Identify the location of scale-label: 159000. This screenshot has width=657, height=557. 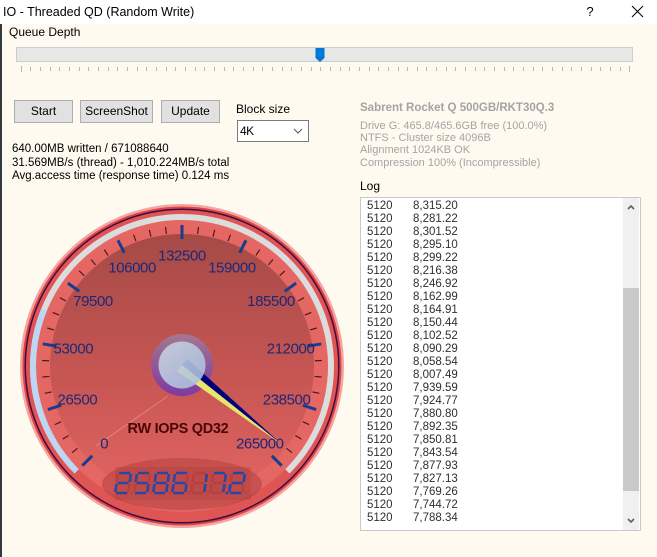
(232, 268).